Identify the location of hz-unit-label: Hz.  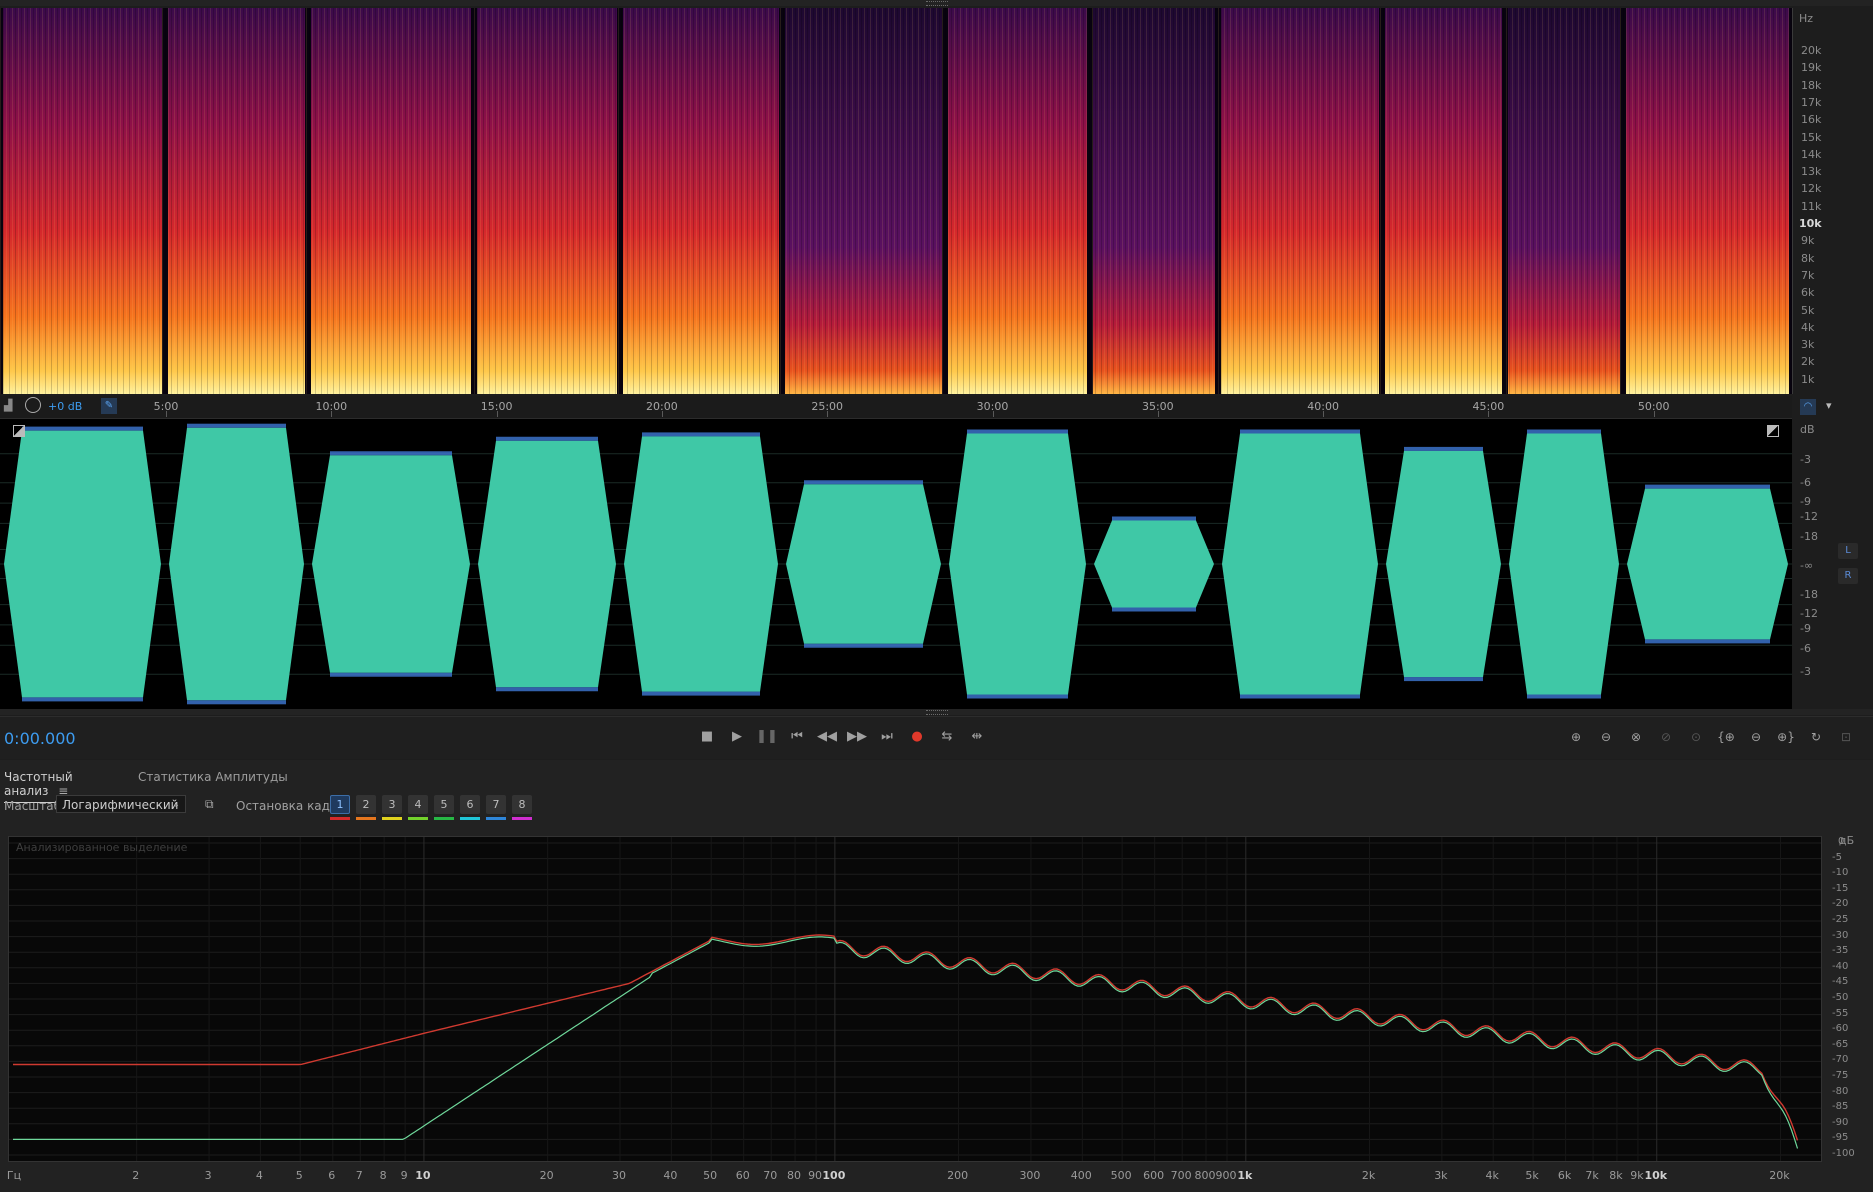
(1806, 18).